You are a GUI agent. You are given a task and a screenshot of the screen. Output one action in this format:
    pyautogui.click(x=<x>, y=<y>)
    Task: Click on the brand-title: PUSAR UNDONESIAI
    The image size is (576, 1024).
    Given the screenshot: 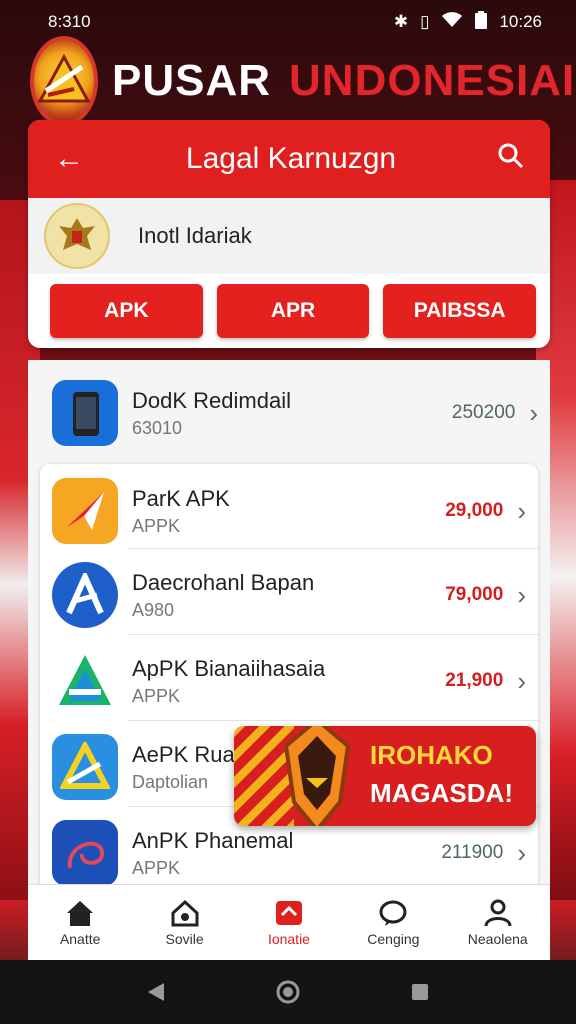 What is the action you would take?
    pyautogui.click(x=343, y=81)
    